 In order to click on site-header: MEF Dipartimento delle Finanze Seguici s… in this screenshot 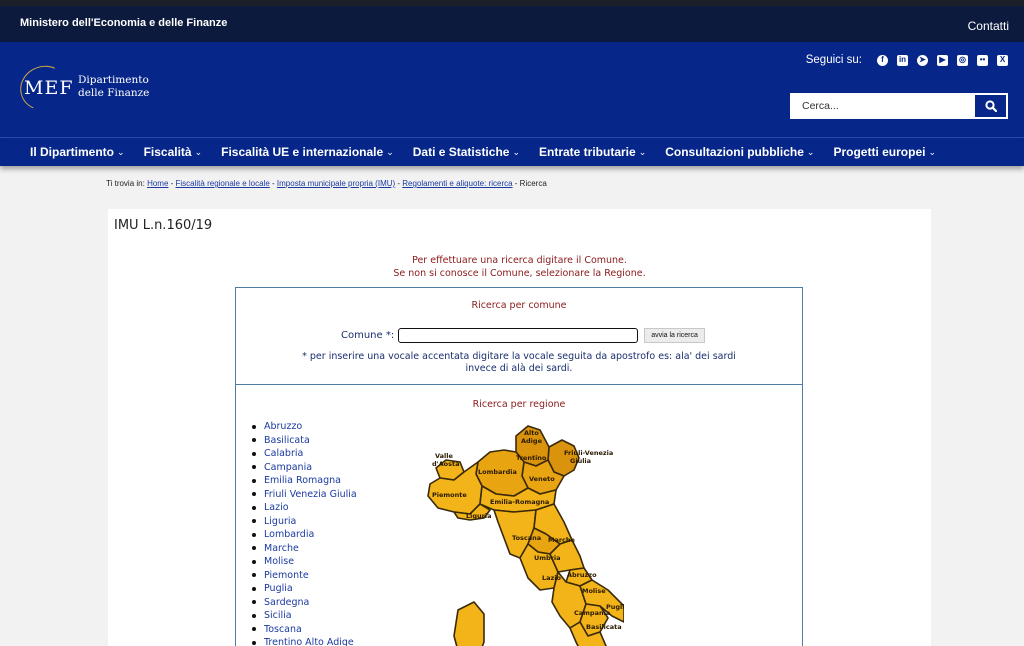, I will do `click(512, 89)`.